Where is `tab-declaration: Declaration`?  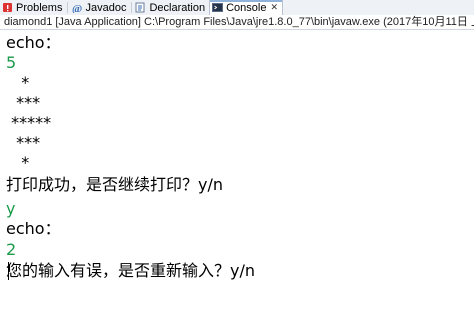
tab-declaration: Declaration is located at coordinates (171, 7).